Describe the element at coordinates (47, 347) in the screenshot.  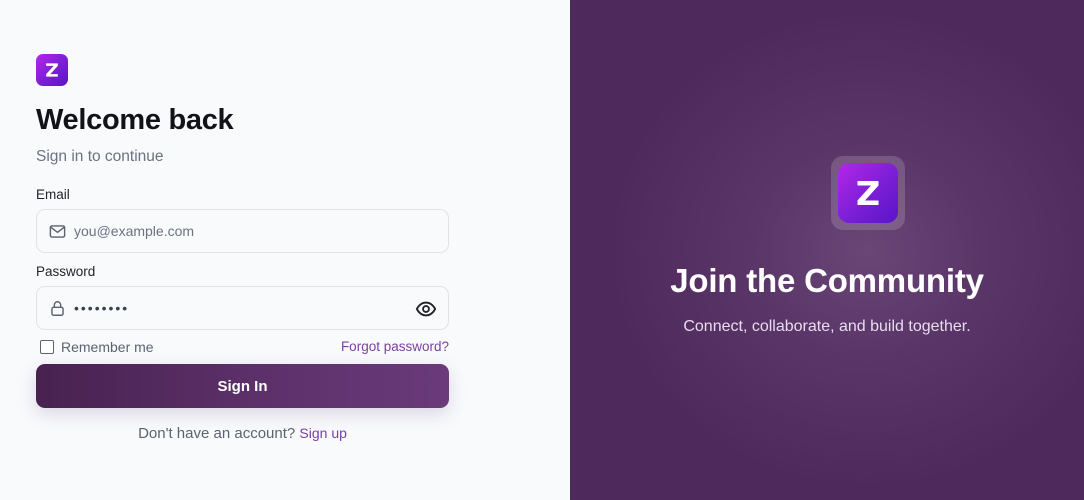
I see `remember-checkbox` at that location.